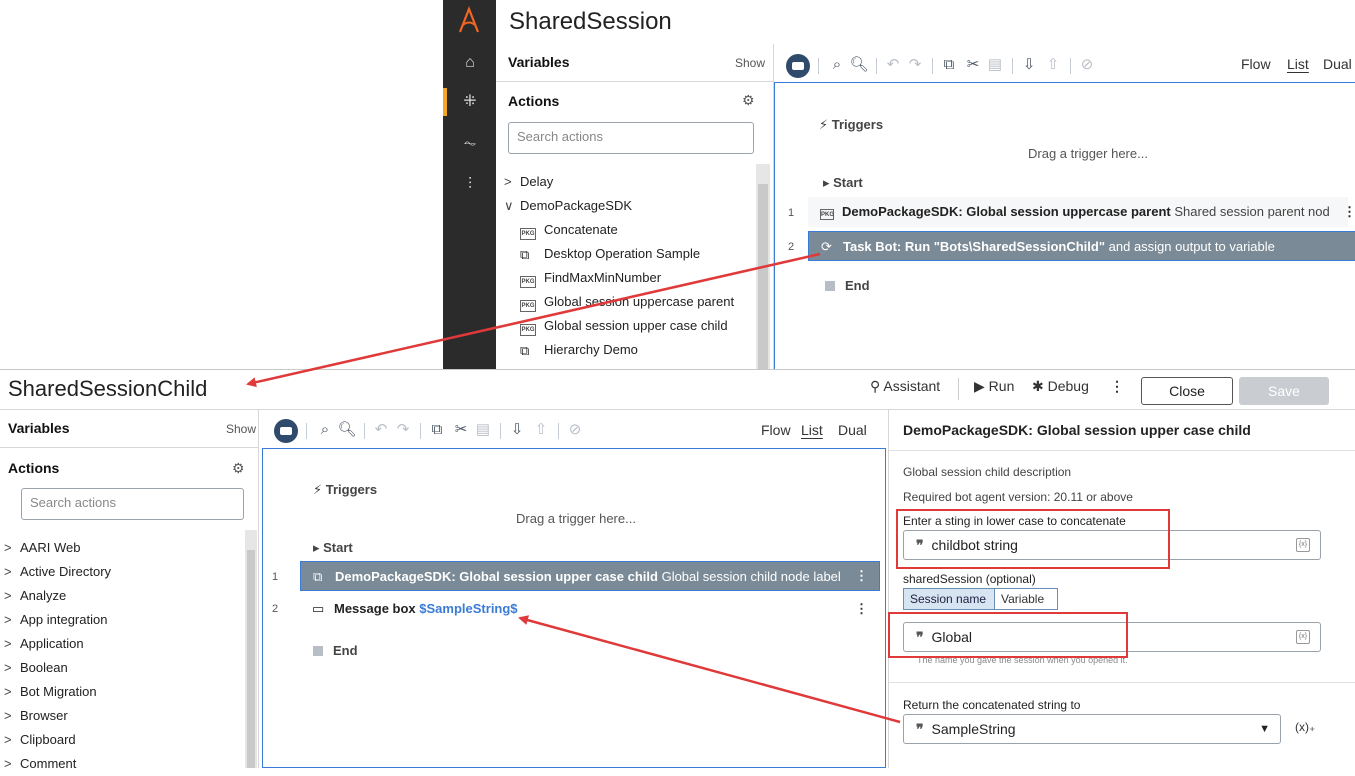  Describe the element at coordinates (470, 144) in the screenshot. I see `activity-icon: ⏦` at that location.